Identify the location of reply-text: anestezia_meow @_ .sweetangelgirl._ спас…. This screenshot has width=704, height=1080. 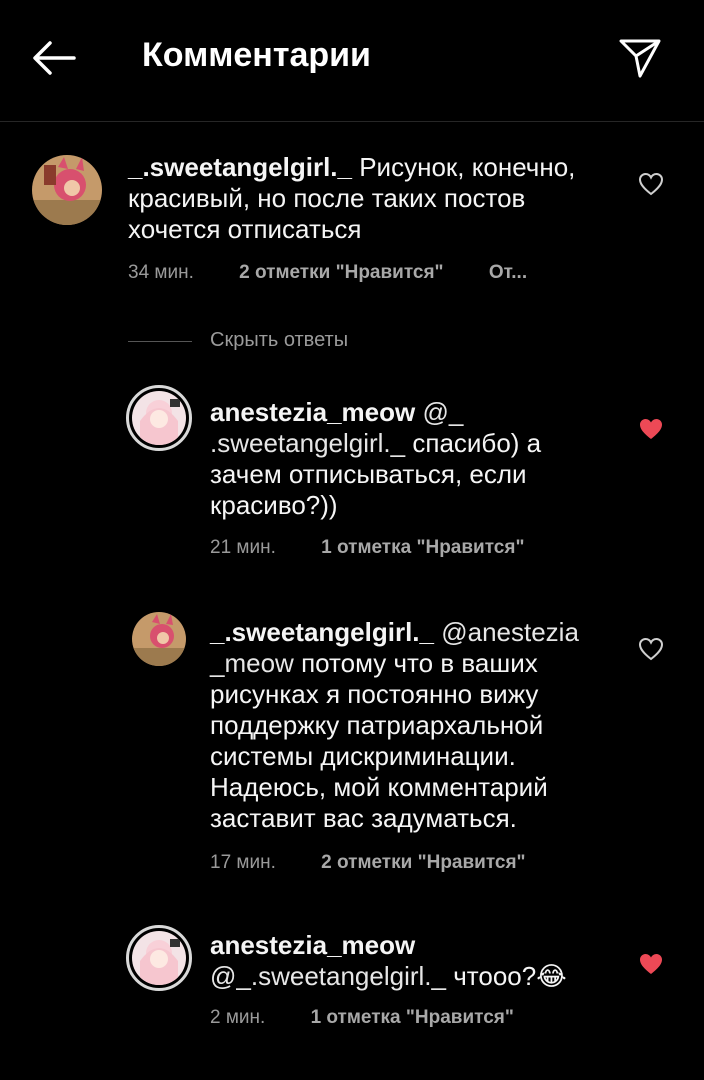
(395, 459).